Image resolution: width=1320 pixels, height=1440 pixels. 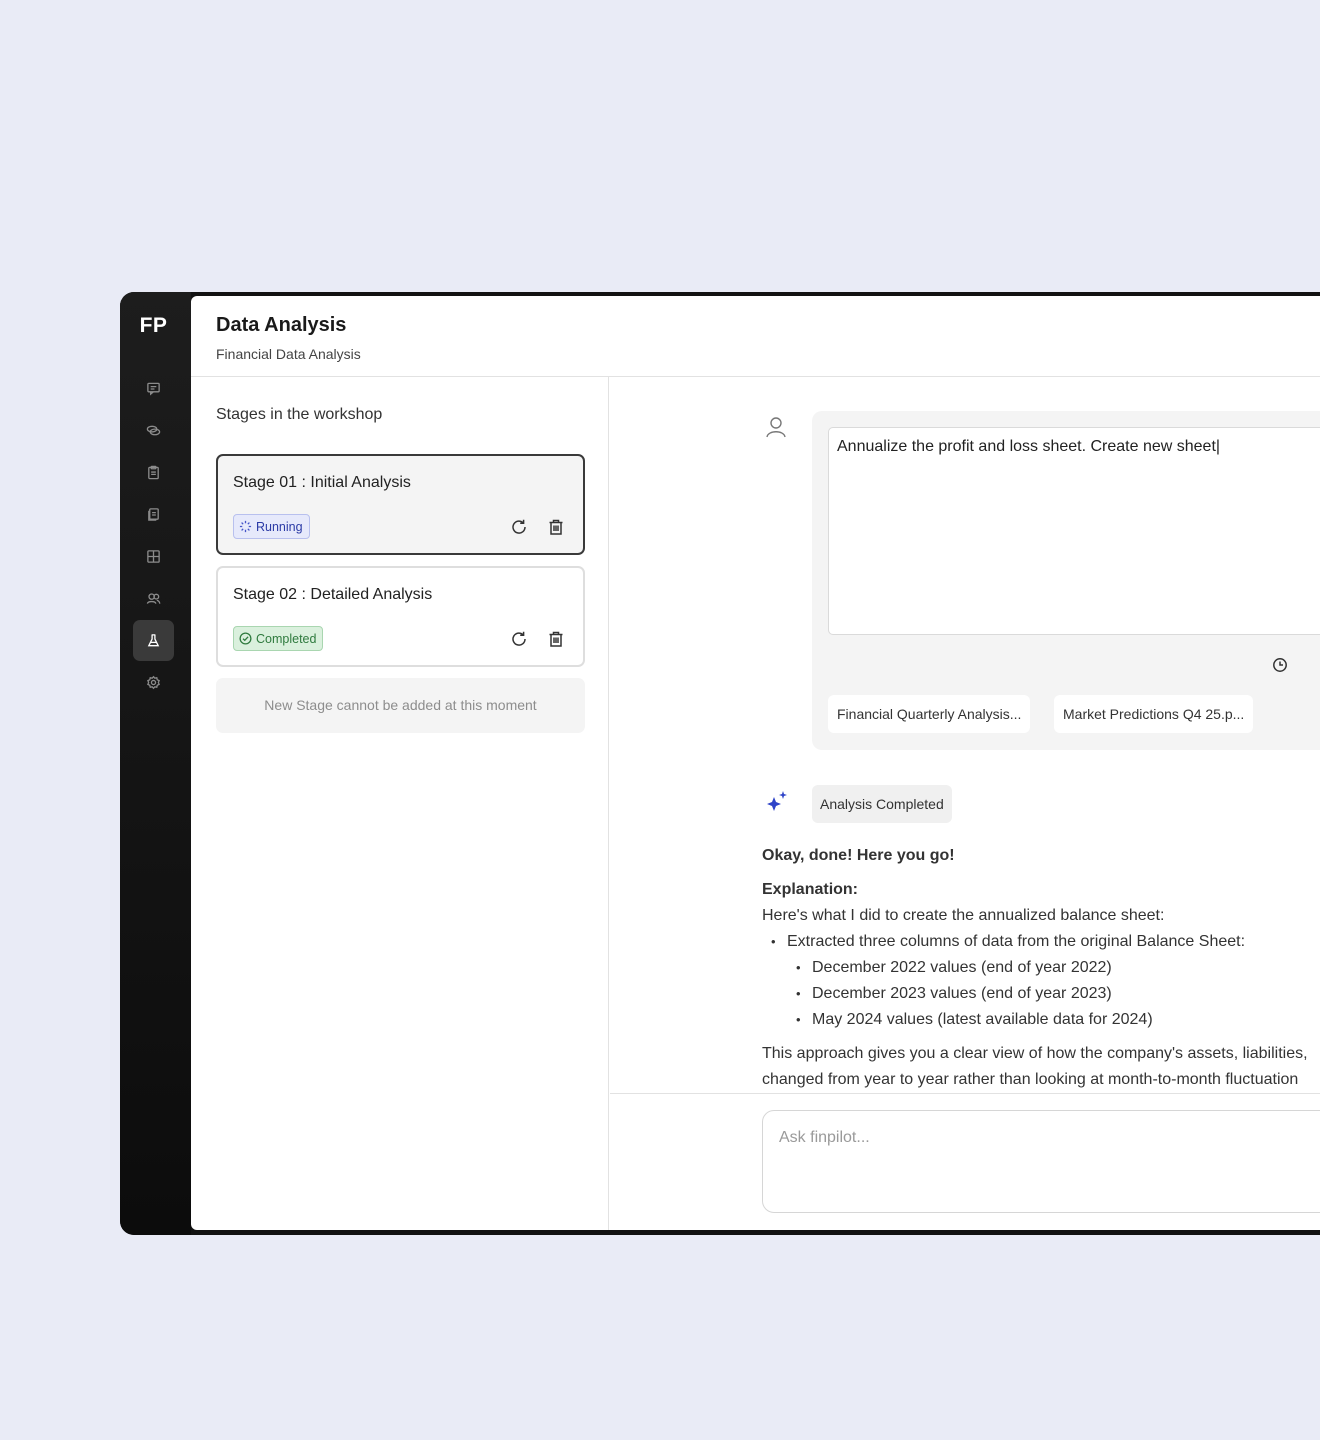 I want to click on flask-icon, so click(x=153, y=640).